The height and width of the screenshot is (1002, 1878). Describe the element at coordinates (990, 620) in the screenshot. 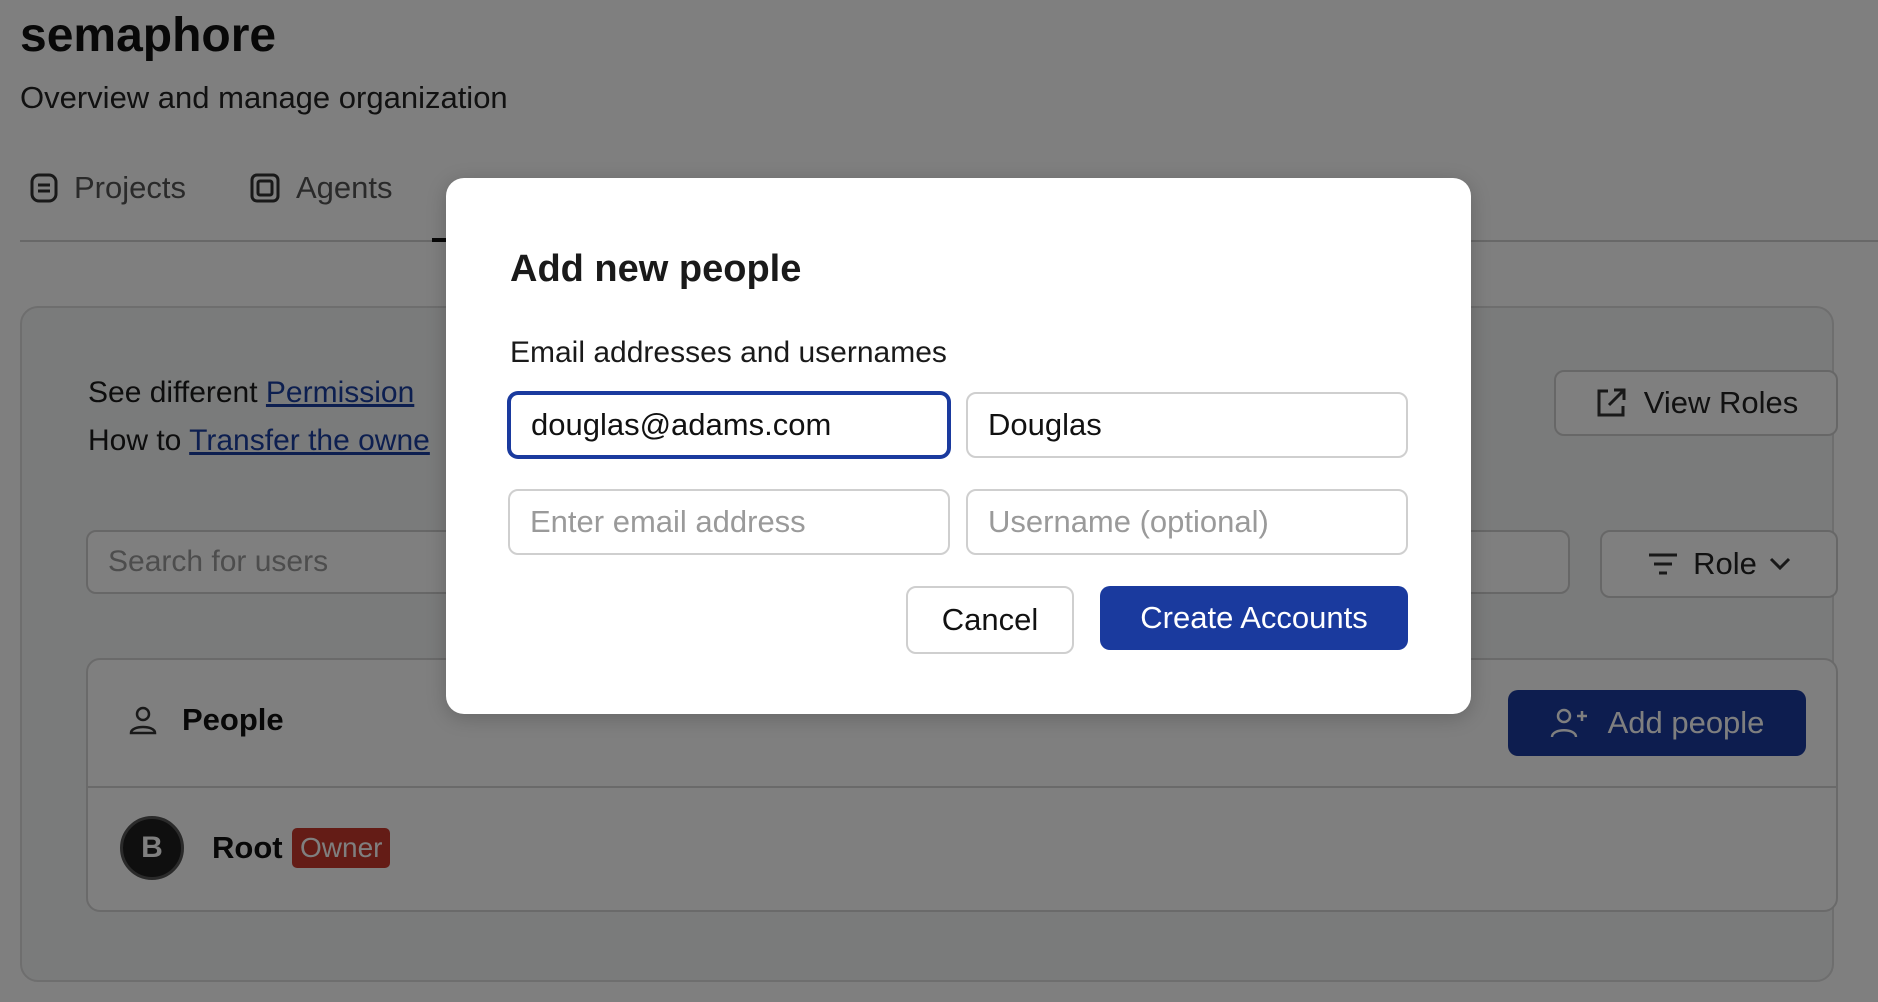

I see `cancel-button: Cancel` at that location.